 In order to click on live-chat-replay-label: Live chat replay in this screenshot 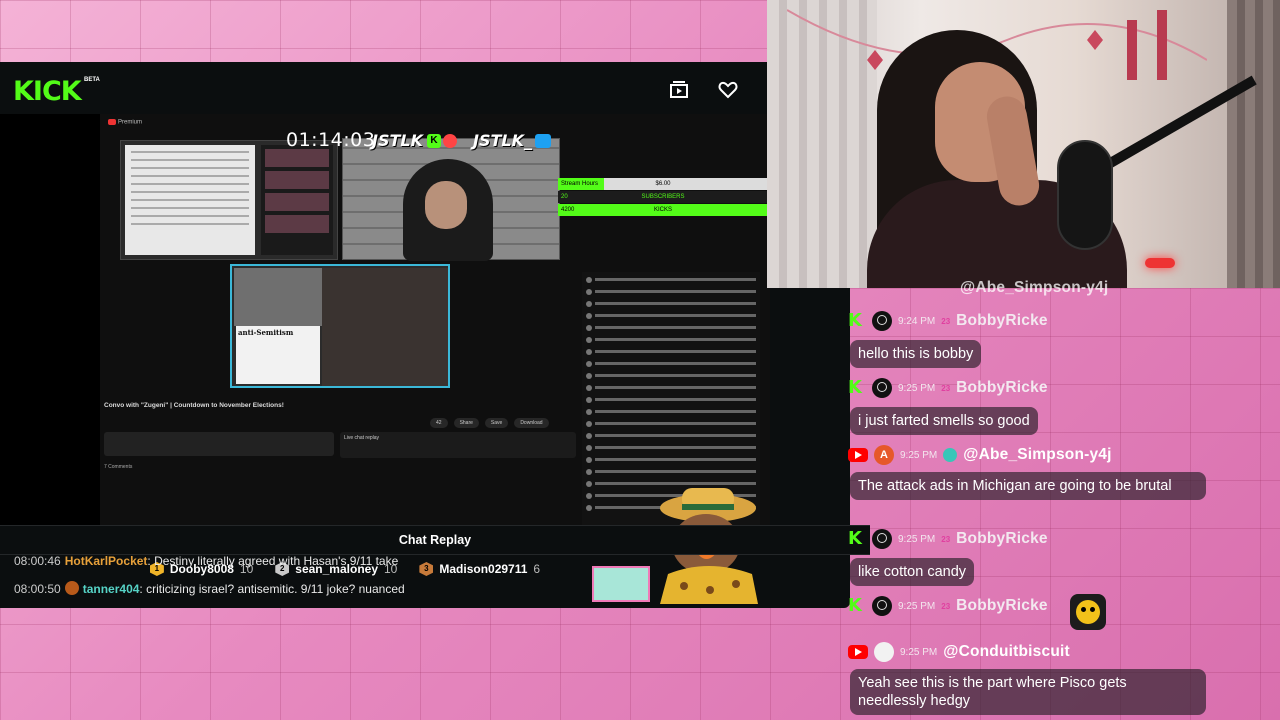, I will do `click(362, 438)`.